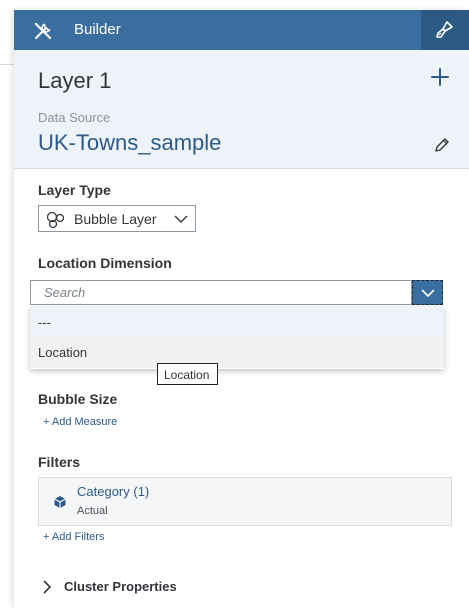  I want to click on filter-token: Category (1) Actual, so click(245, 501).